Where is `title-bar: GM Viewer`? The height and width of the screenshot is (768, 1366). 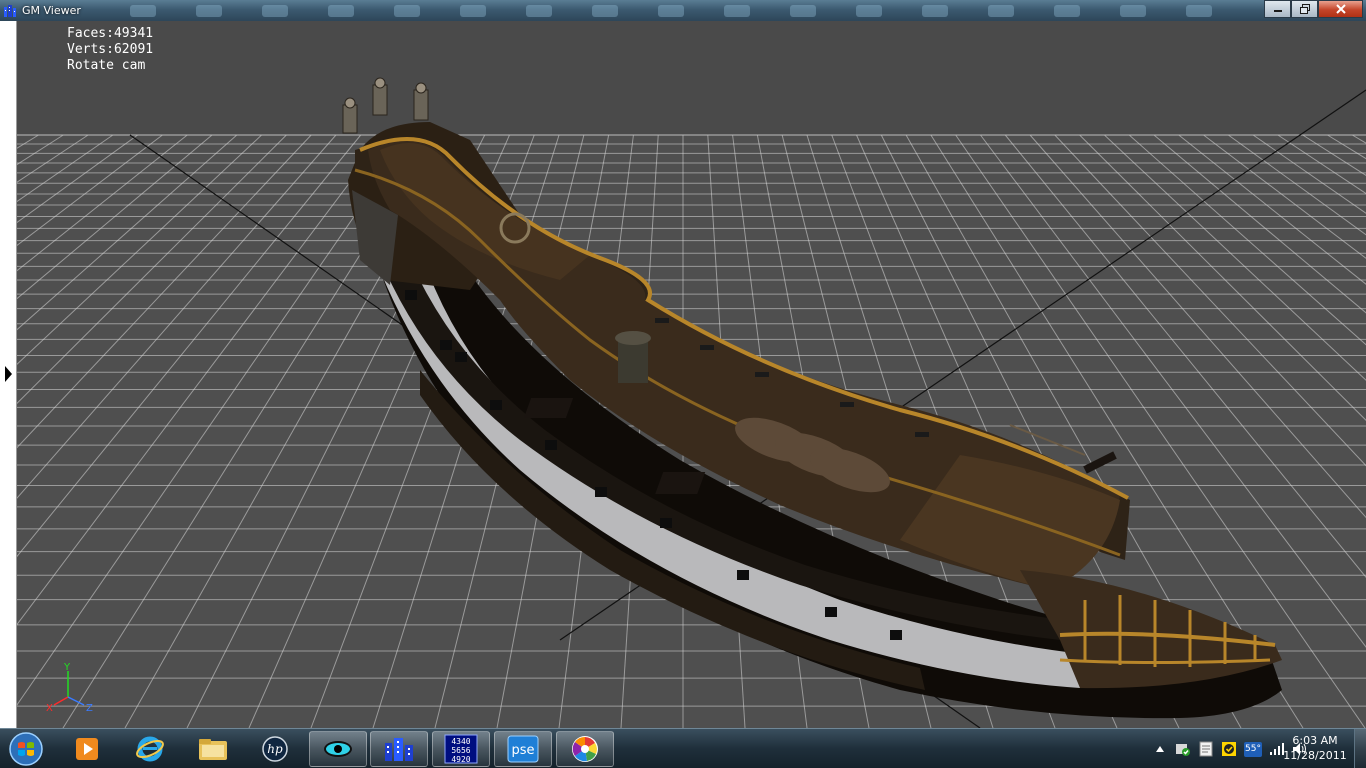 title-bar: GM Viewer is located at coordinates (683, 10).